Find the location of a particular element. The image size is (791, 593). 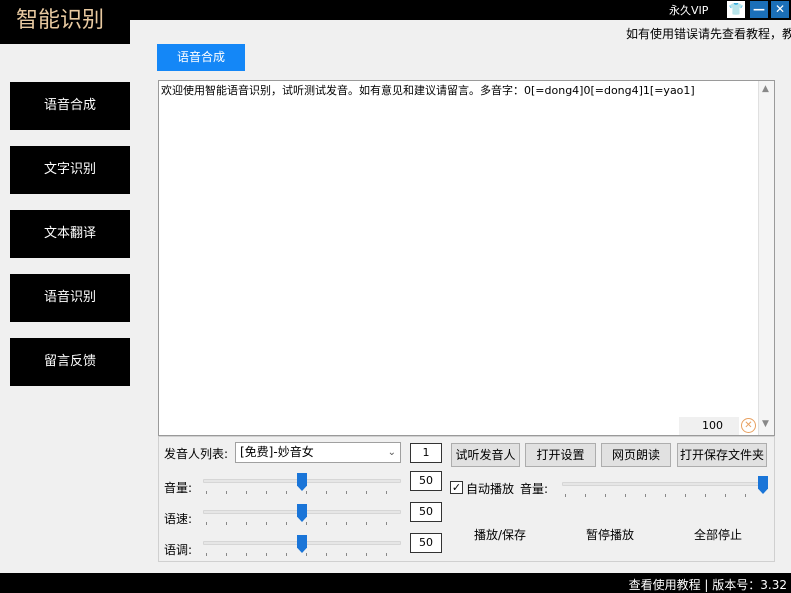

playback-volume-ticks is located at coordinates (665, 495).